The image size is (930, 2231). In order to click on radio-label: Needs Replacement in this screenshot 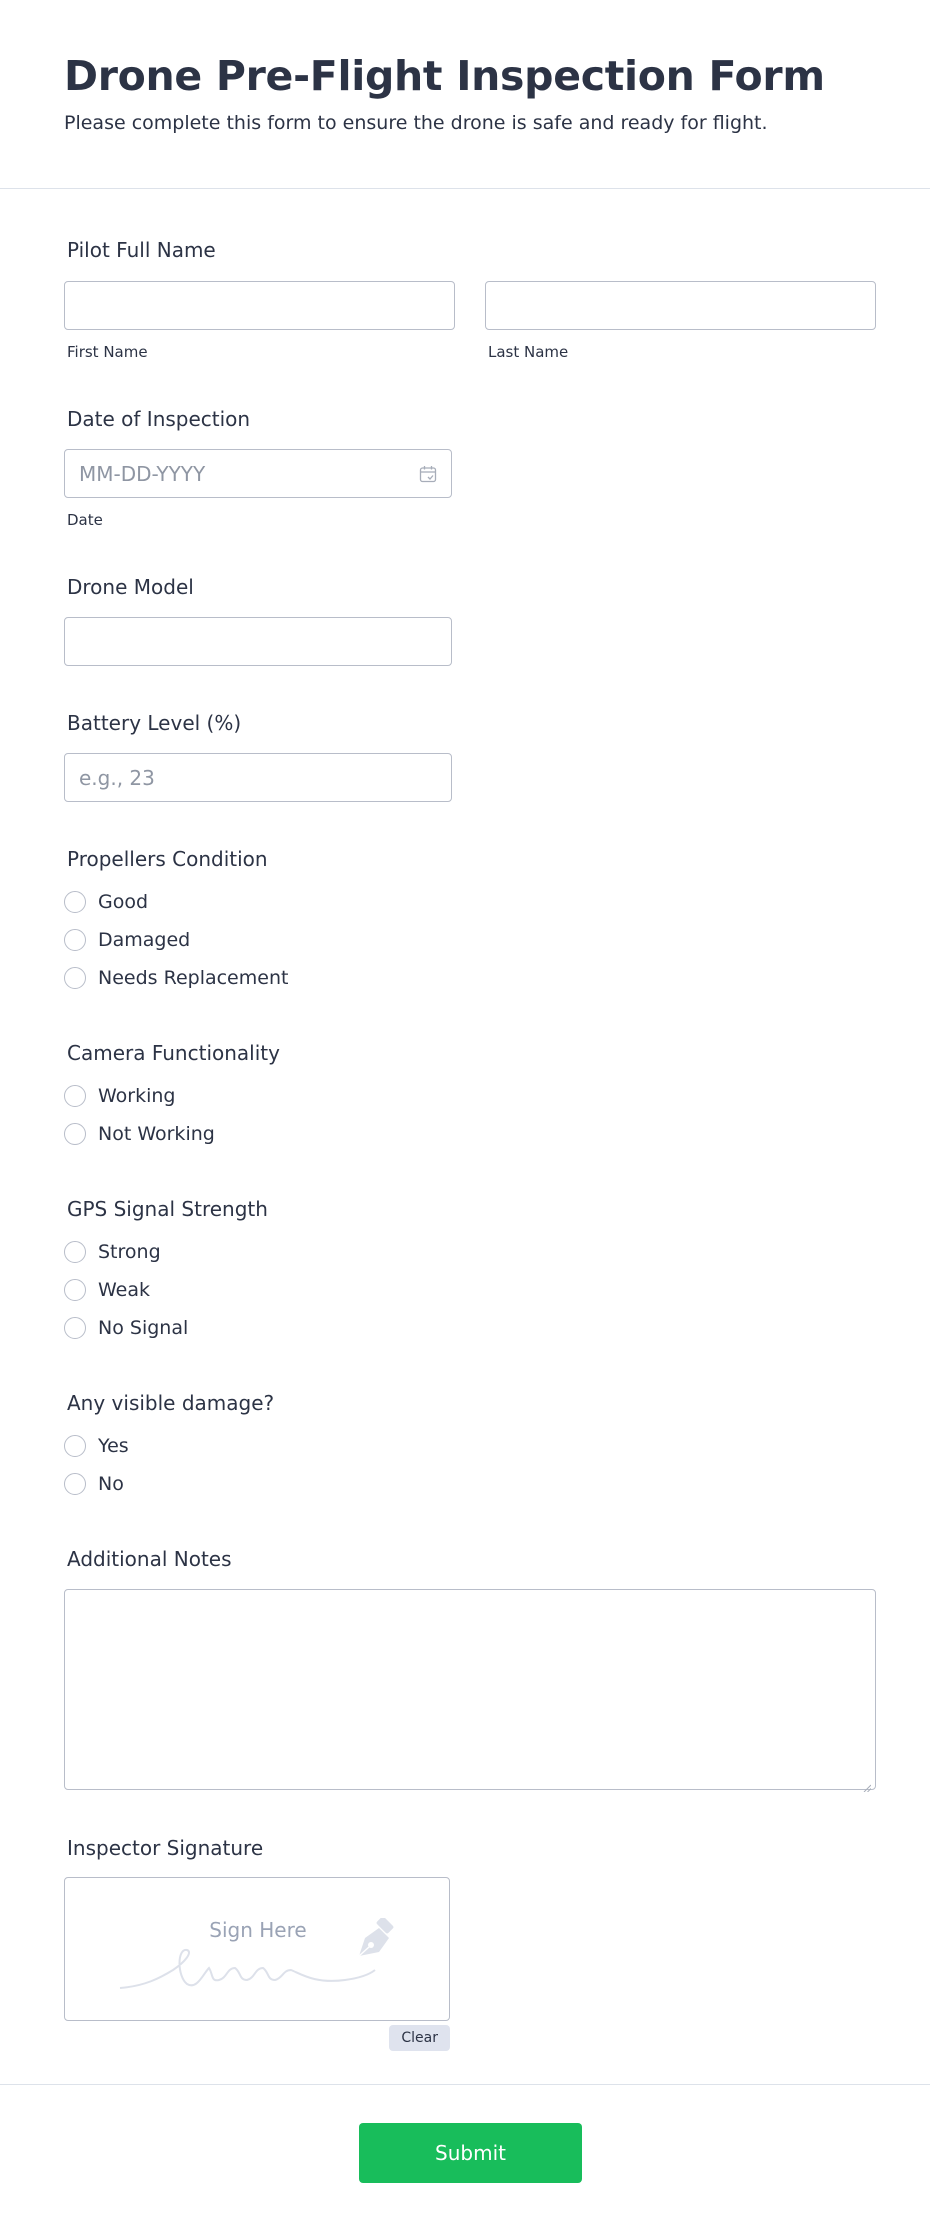, I will do `click(193, 978)`.